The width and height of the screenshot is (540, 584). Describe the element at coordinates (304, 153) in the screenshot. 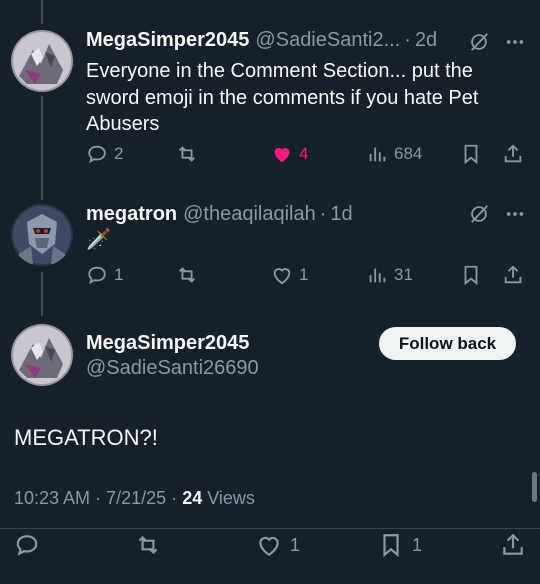

I see `like-count: 4` at that location.